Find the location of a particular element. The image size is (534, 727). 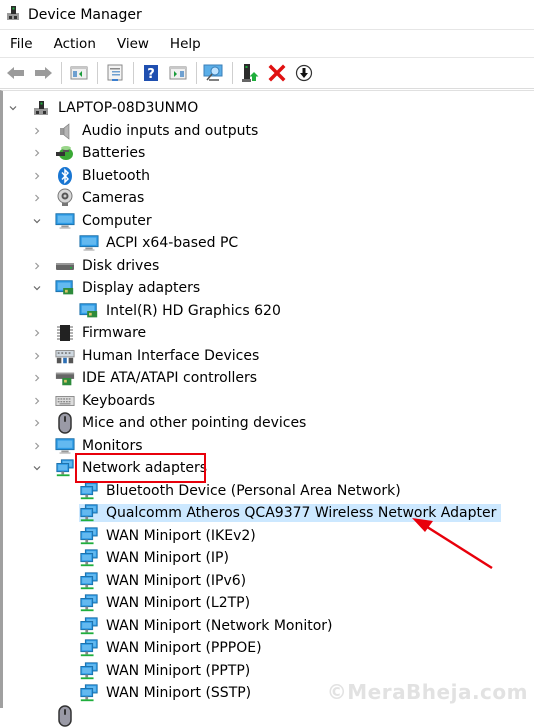

tree-item-label: WAN Miniport (IKEv2) is located at coordinates (181, 535).